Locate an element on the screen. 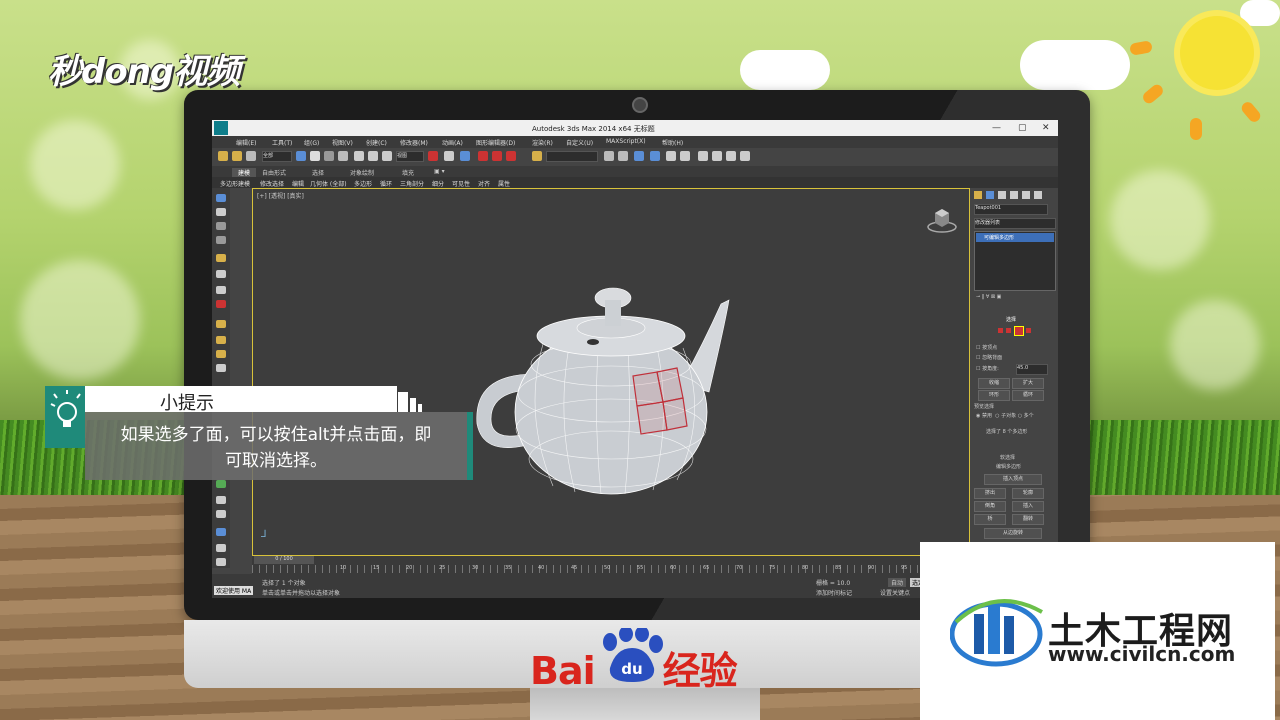 The width and height of the screenshot is (1280, 720). ribbon-loops: 循环 is located at coordinates (386, 183).